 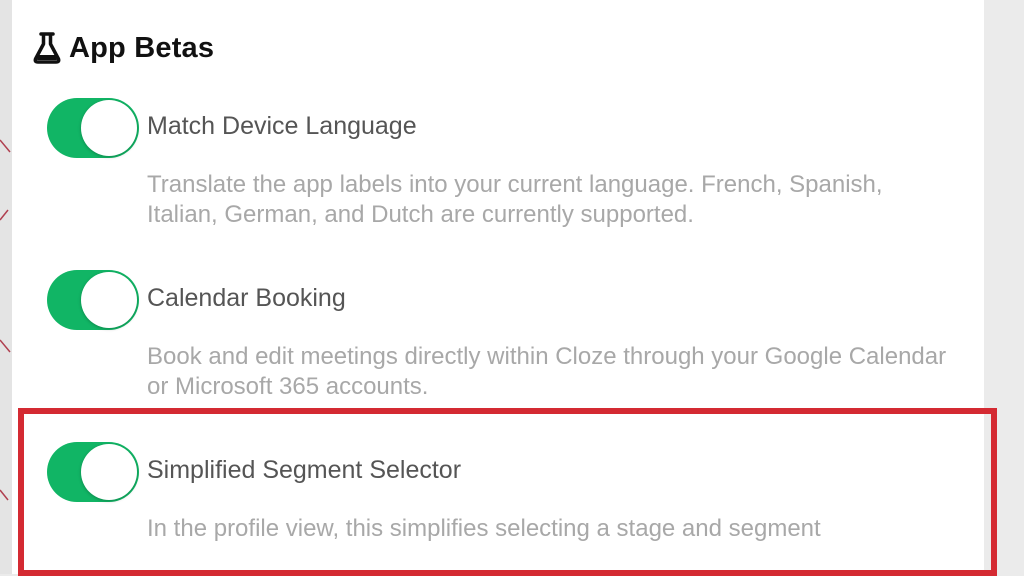 What do you see at coordinates (246, 298) in the screenshot?
I see `setting-label-calendar-booking: Calendar Booking` at bounding box center [246, 298].